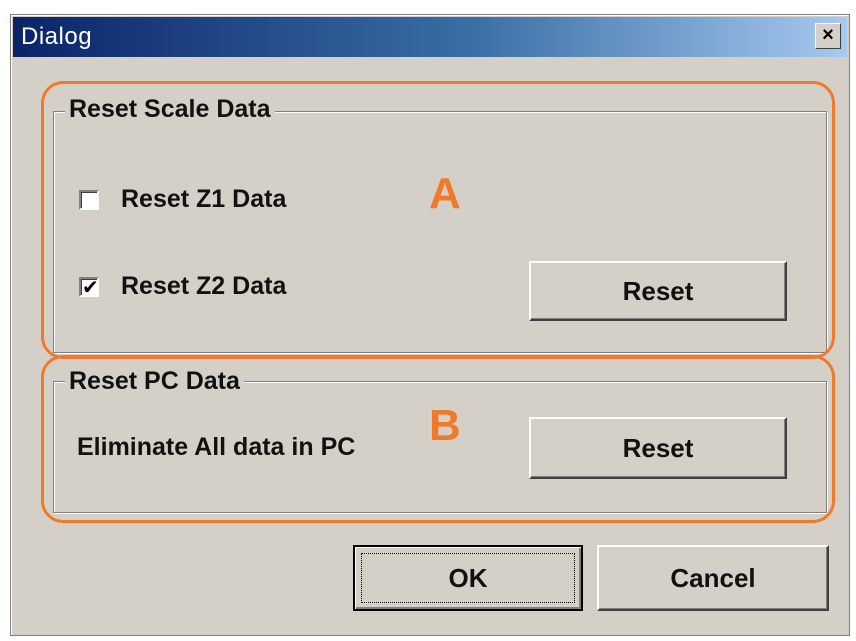  What do you see at coordinates (204, 286) in the screenshot?
I see `reset-z2-label: Reset Z2 Data` at bounding box center [204, 286].